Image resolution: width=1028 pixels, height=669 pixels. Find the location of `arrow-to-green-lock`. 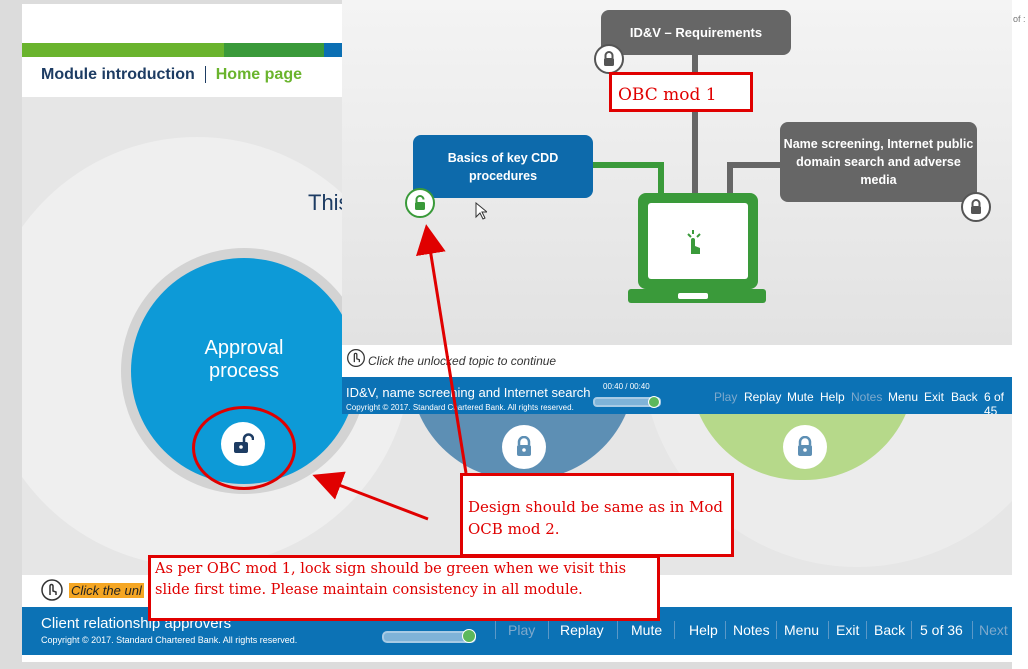

arrow-to-green-lock is located at coordinates (441, 349).